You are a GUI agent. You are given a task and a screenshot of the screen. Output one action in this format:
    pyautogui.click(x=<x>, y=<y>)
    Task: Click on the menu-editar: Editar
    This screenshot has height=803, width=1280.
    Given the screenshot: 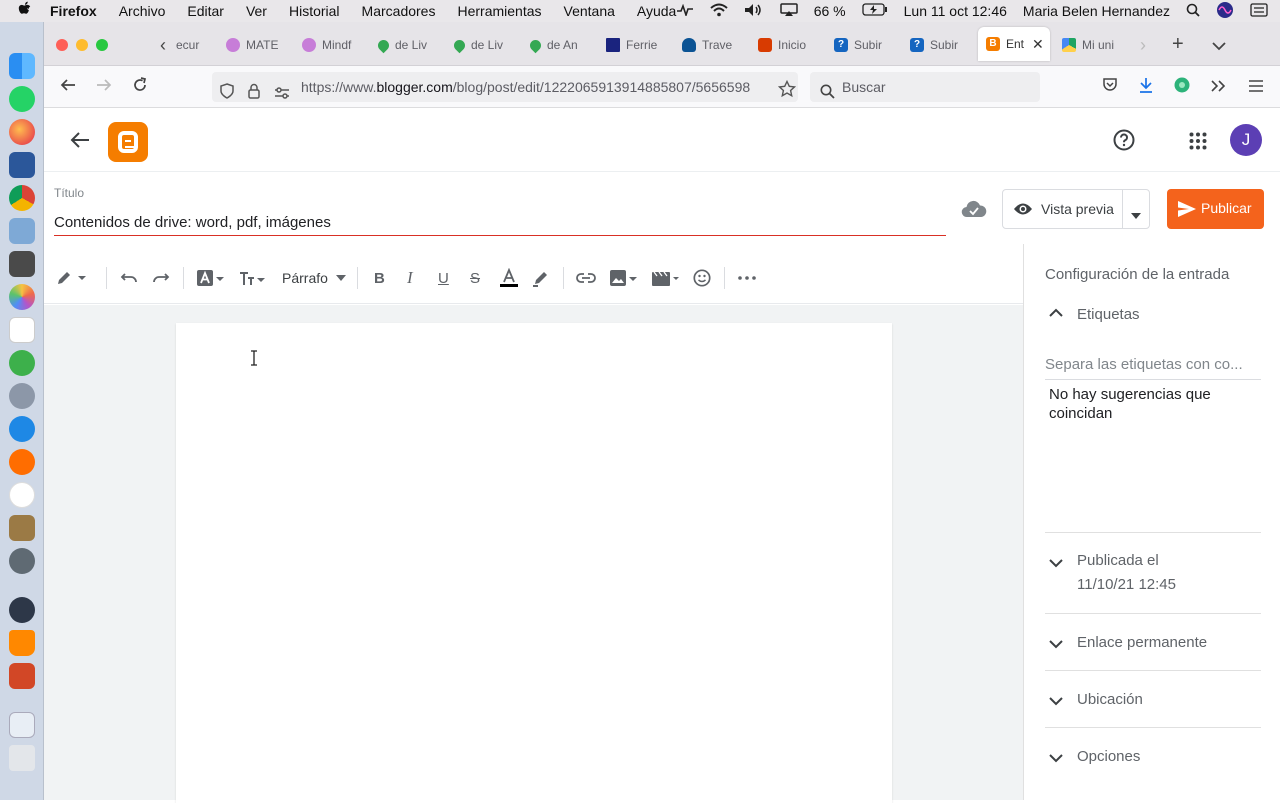 What is the action you would take?
    pyautogui.click(x=205, y=11)
    